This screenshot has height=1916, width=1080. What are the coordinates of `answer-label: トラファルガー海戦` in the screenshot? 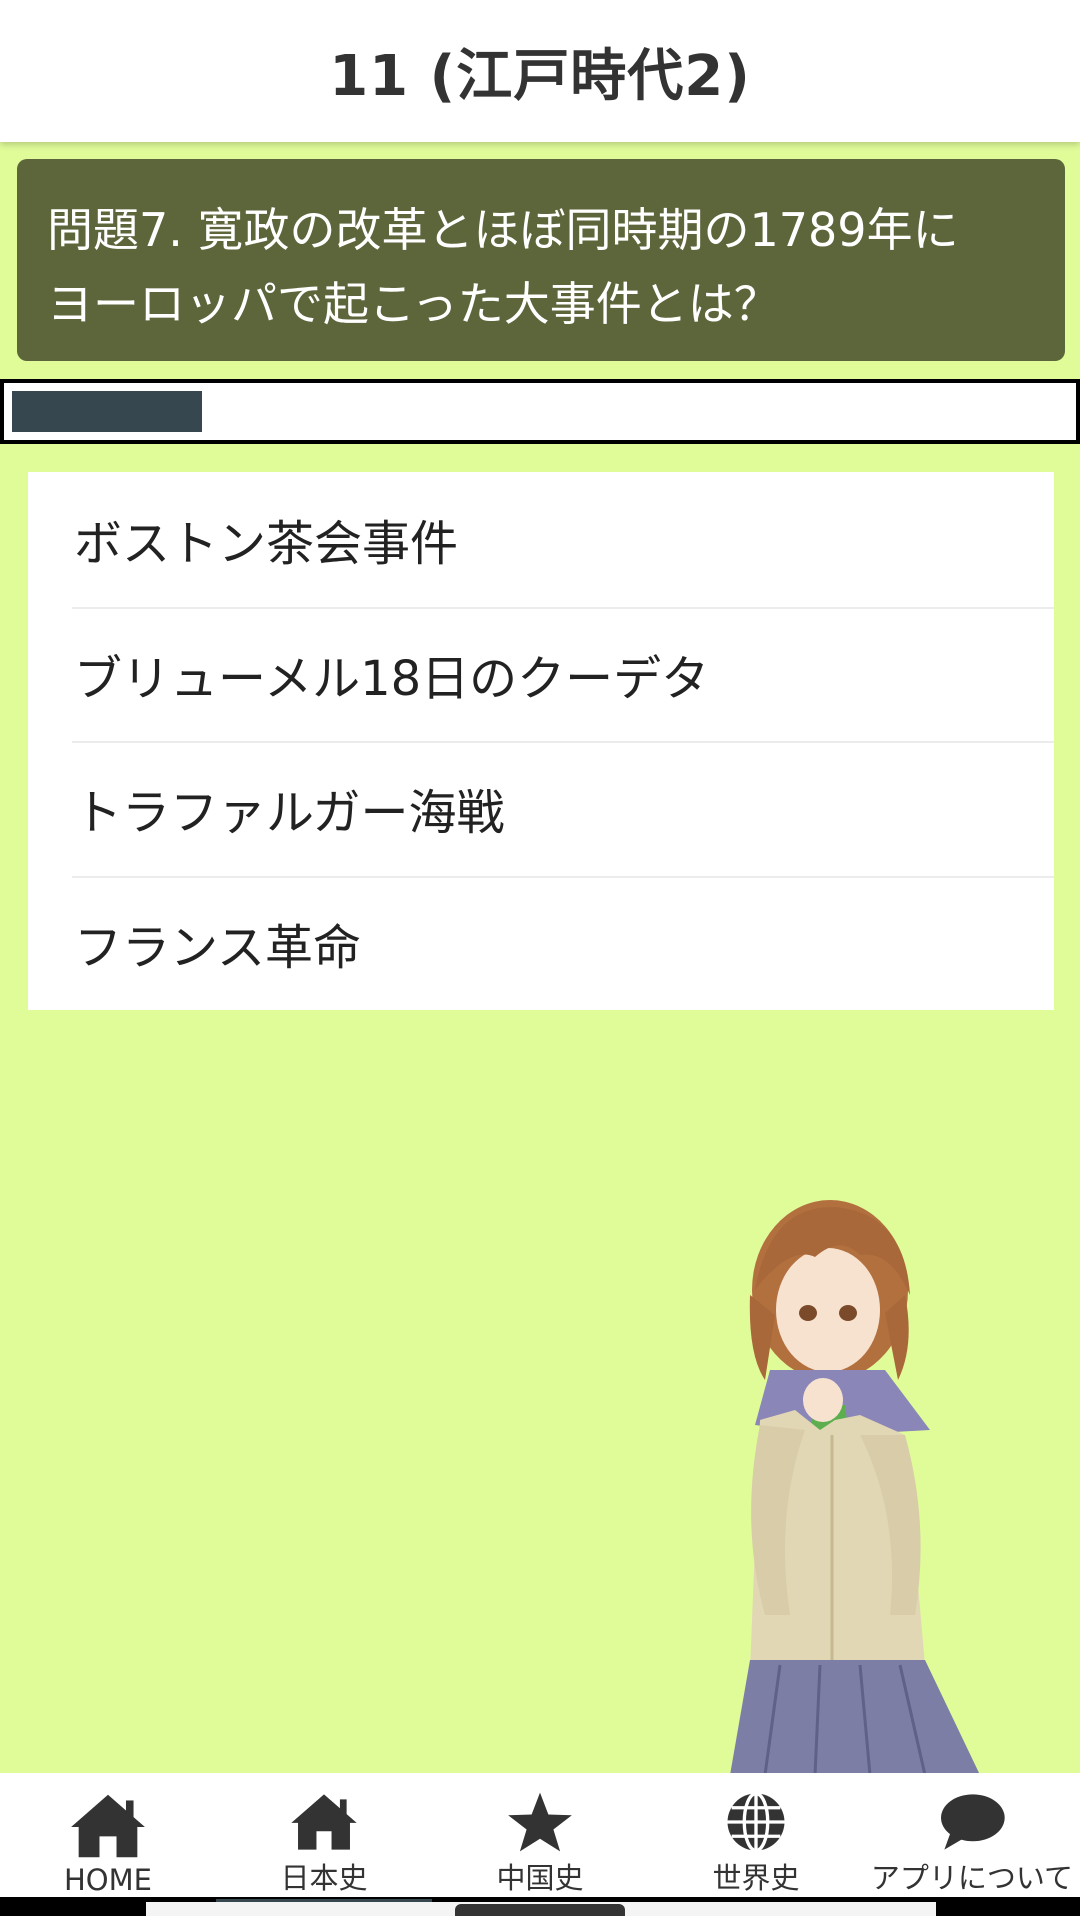 It's located at (289, 813).